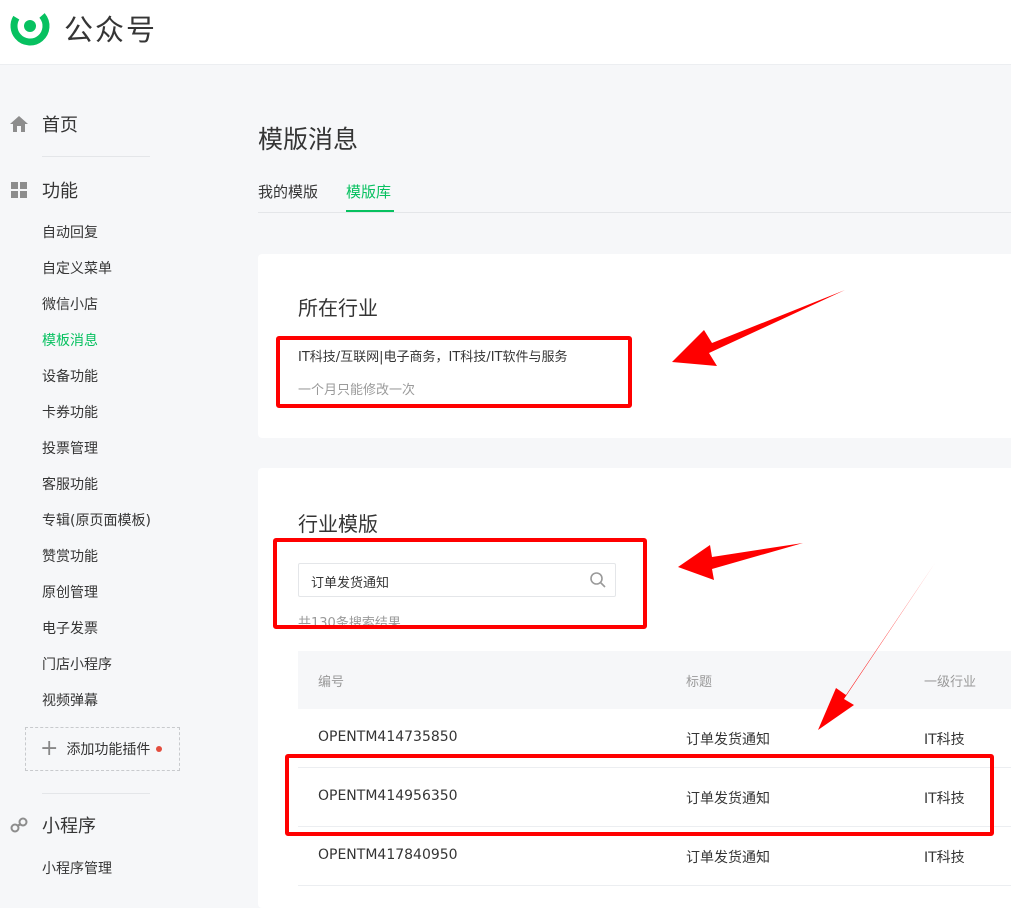 The height and width of the screenshot is (908, 1011). What do you see at coordinates (388, 855) in the screenshot?
I see `cell-id: OPENTM417840950` at bounding box center [388, 855].